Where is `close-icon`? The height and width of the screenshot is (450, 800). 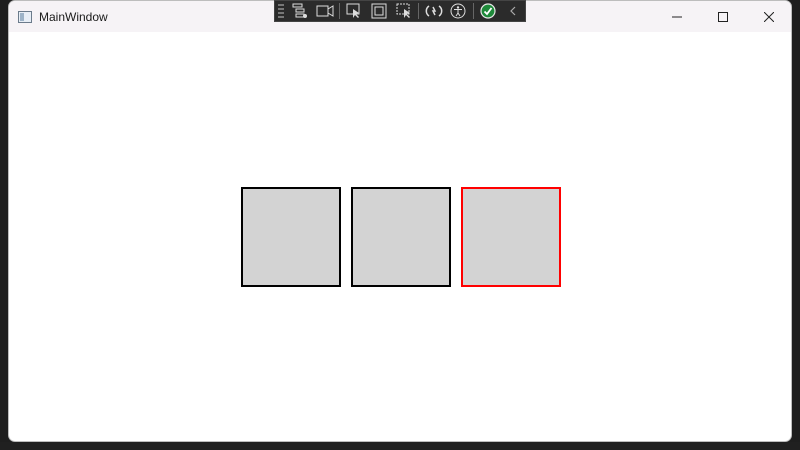 close-icon is located at coordinates (769, 16).